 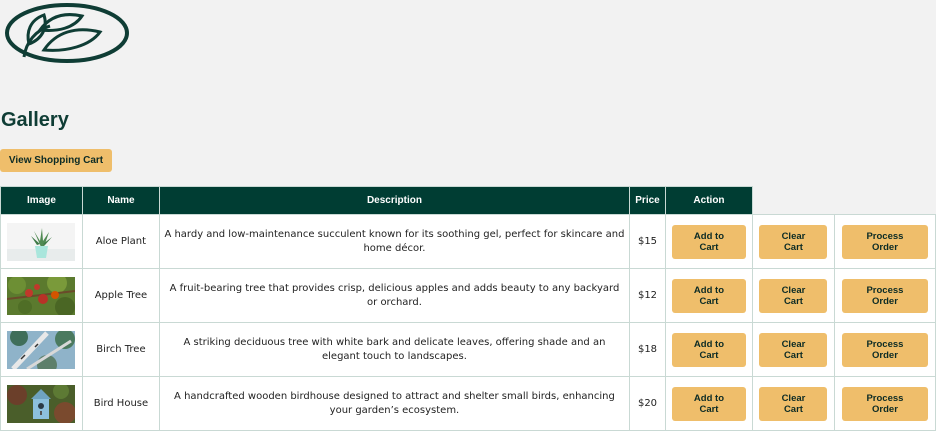 I want to click on bird-house-image, so click(x=41, y=403).